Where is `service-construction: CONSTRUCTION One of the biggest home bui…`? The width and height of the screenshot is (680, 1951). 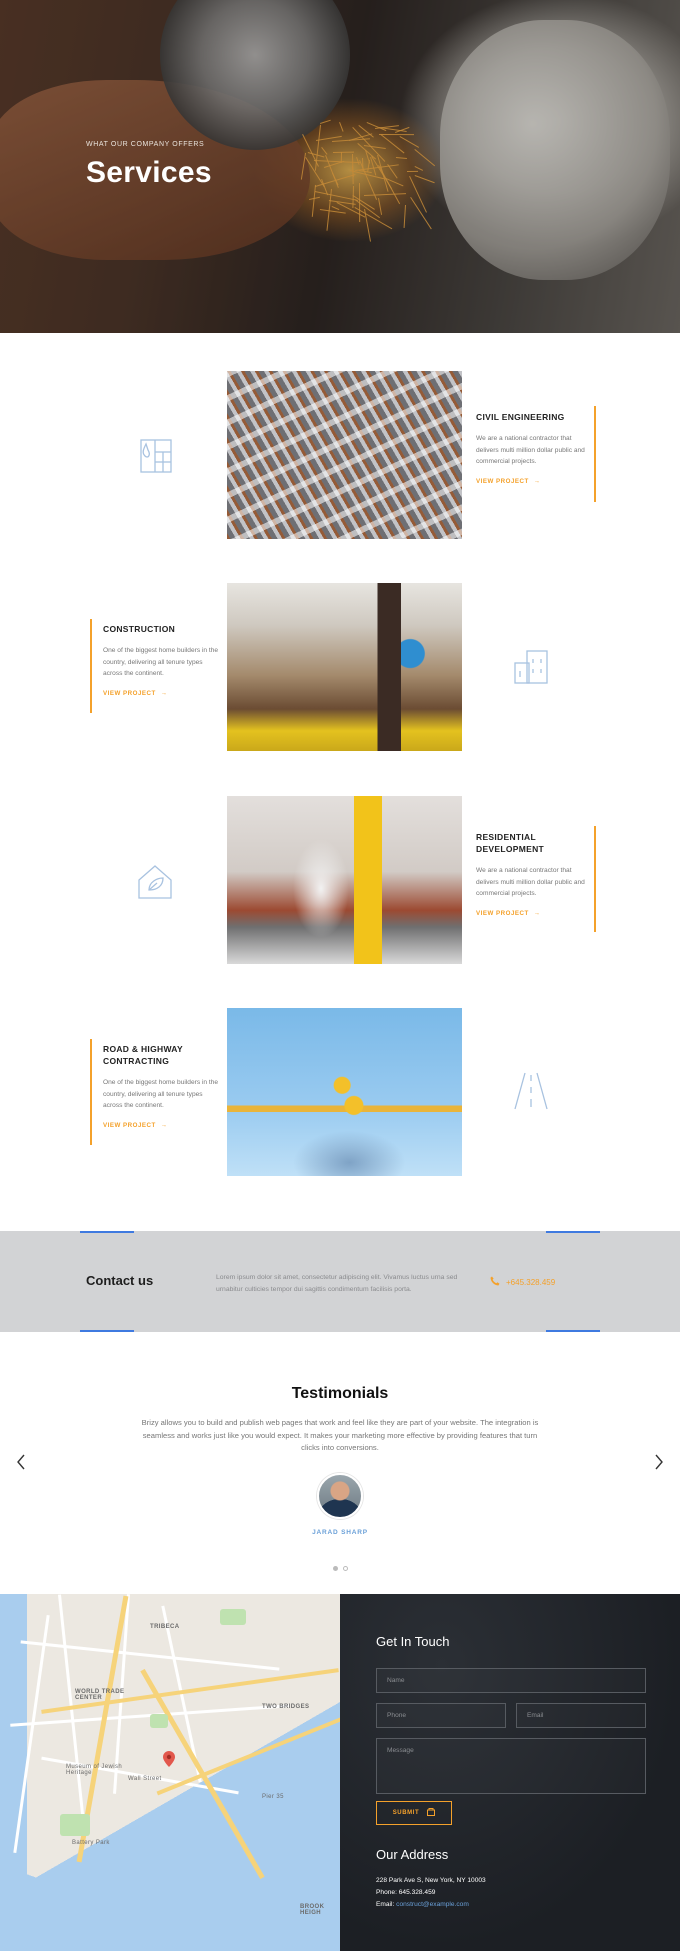 service-construction: CONSTRUCTION One of the biggest home bui… is located at coordinates (162, 660).